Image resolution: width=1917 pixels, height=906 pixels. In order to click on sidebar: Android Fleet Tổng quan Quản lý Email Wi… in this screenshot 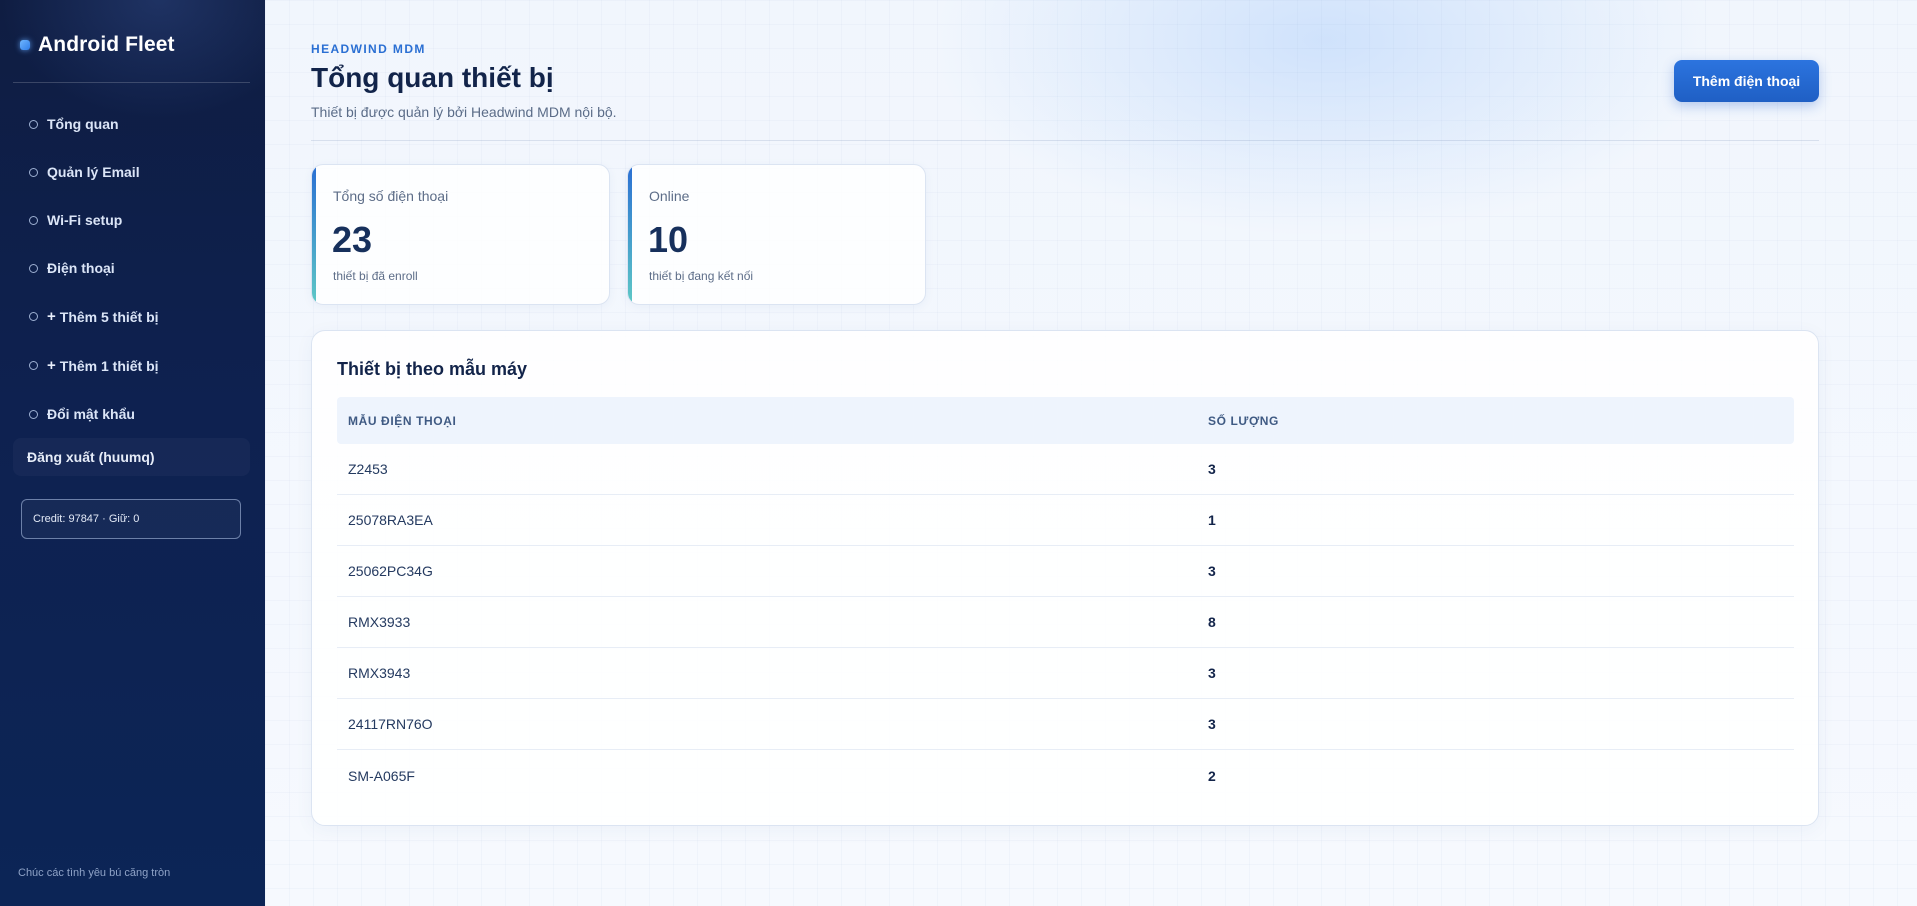, I will do `click(132, 453)`.